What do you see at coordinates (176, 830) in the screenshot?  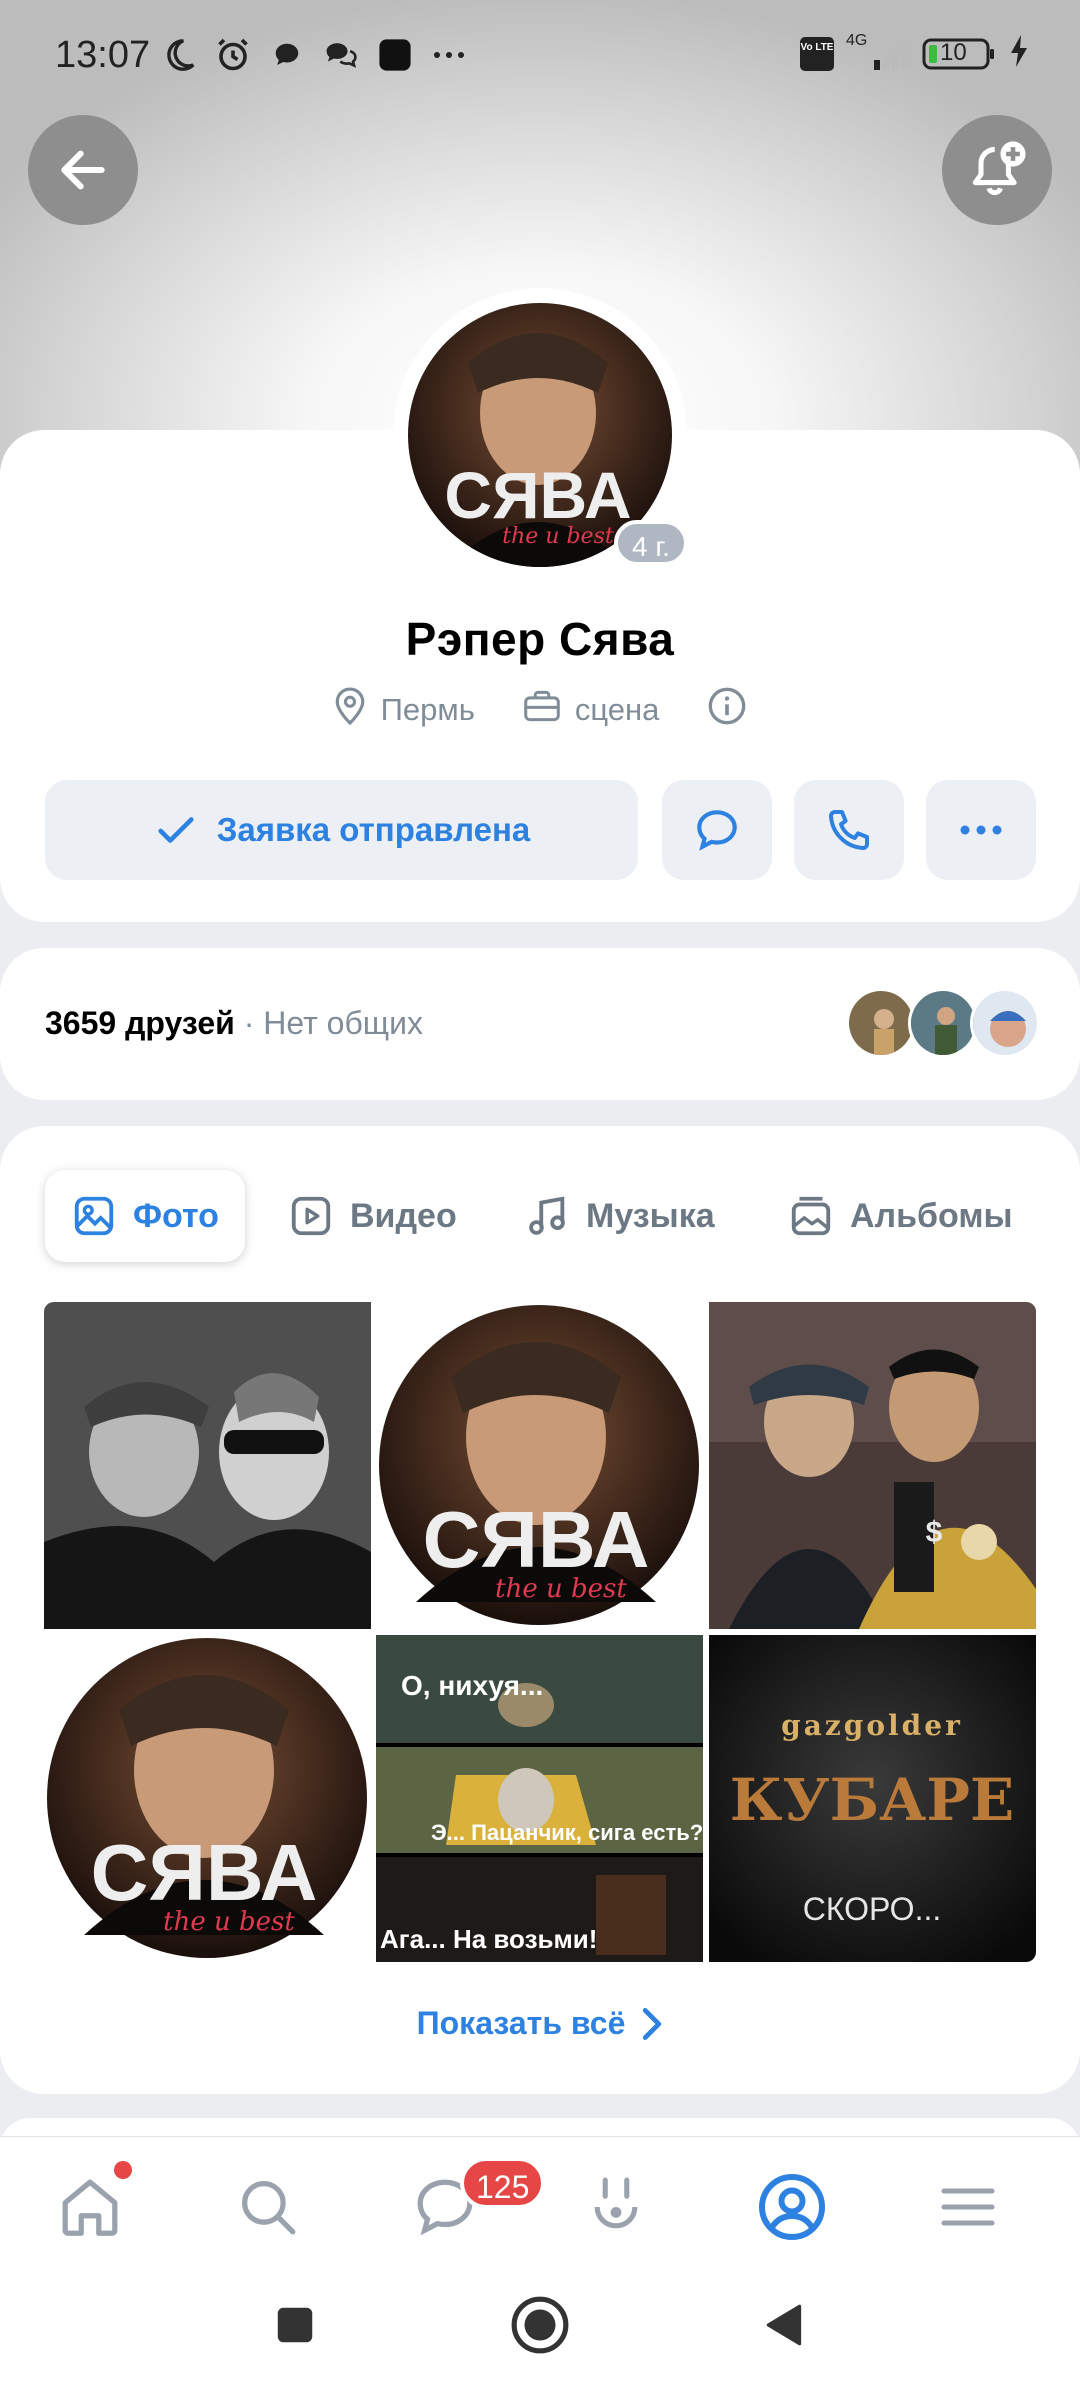 I see `checkmark-icon` at bounding box center [176, 830].